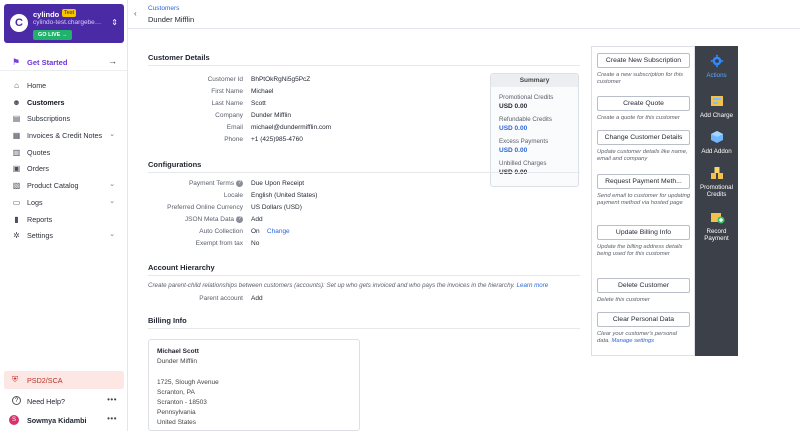 The image size is (800, 431). Describe the element at coordinates (112, 201) in the screenshot. I see `chevron-down-icon: ⌄` at that location.